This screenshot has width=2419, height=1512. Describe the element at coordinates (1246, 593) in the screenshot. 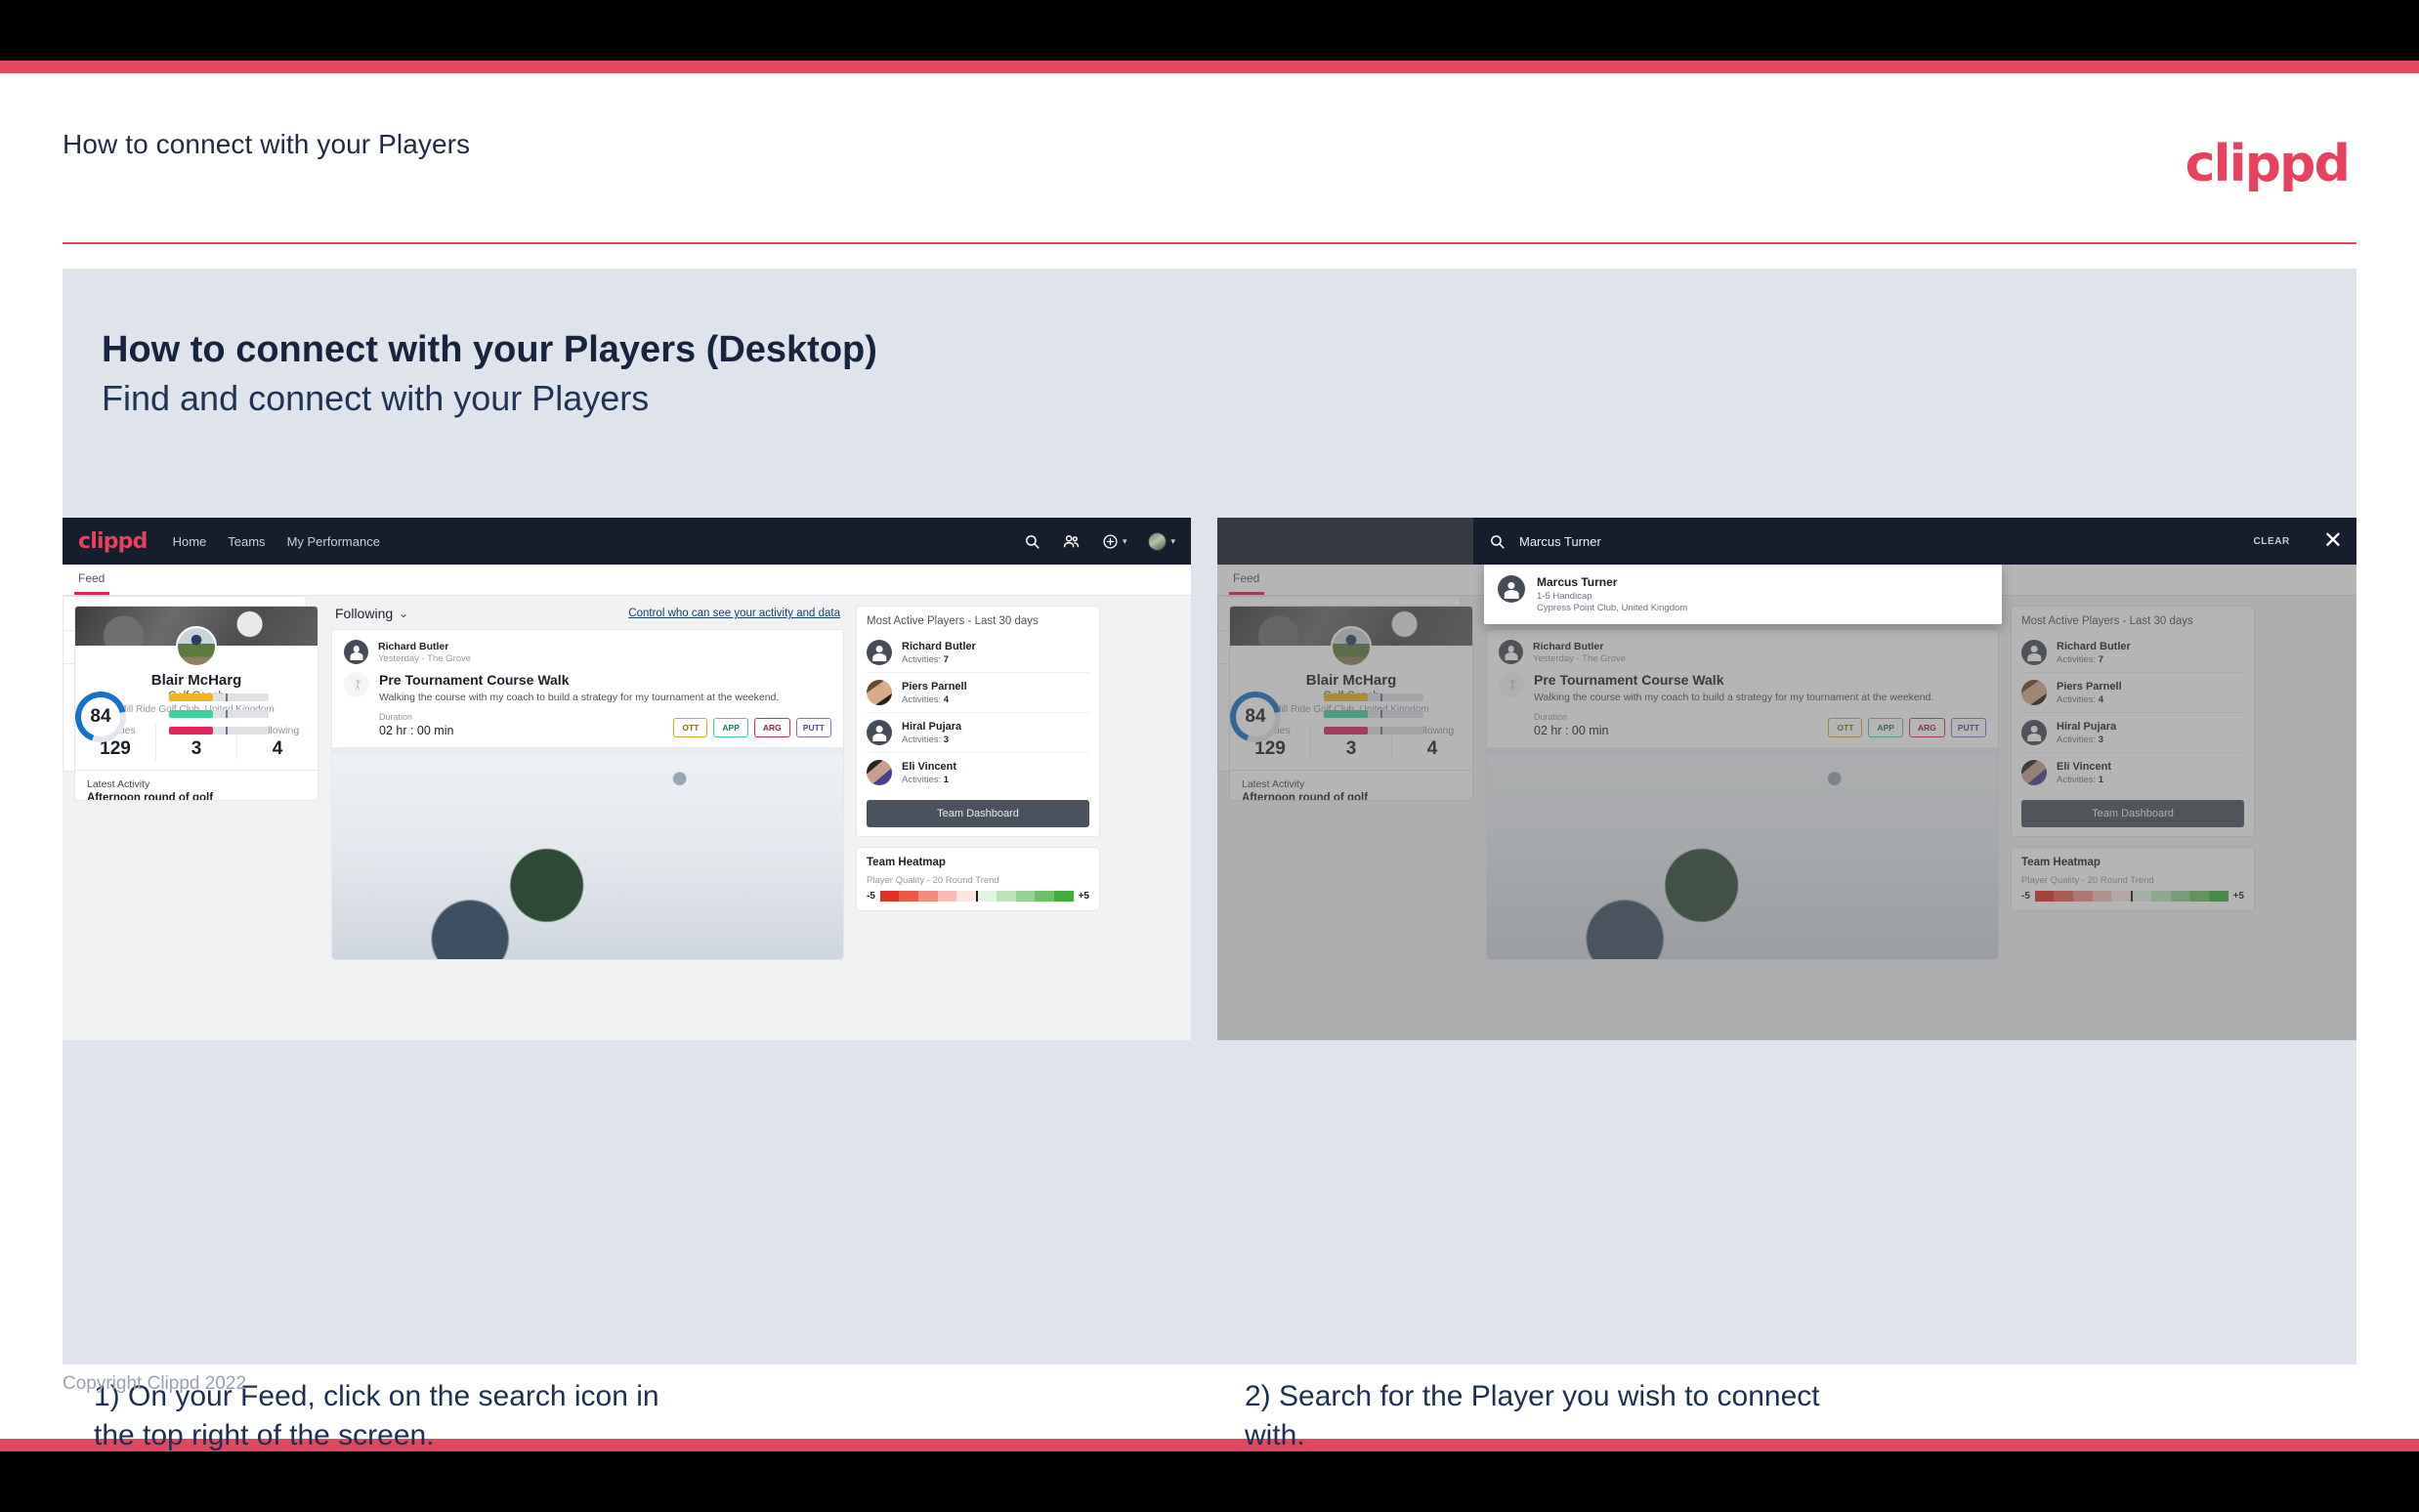

I see `tab-active-underline` at that location.